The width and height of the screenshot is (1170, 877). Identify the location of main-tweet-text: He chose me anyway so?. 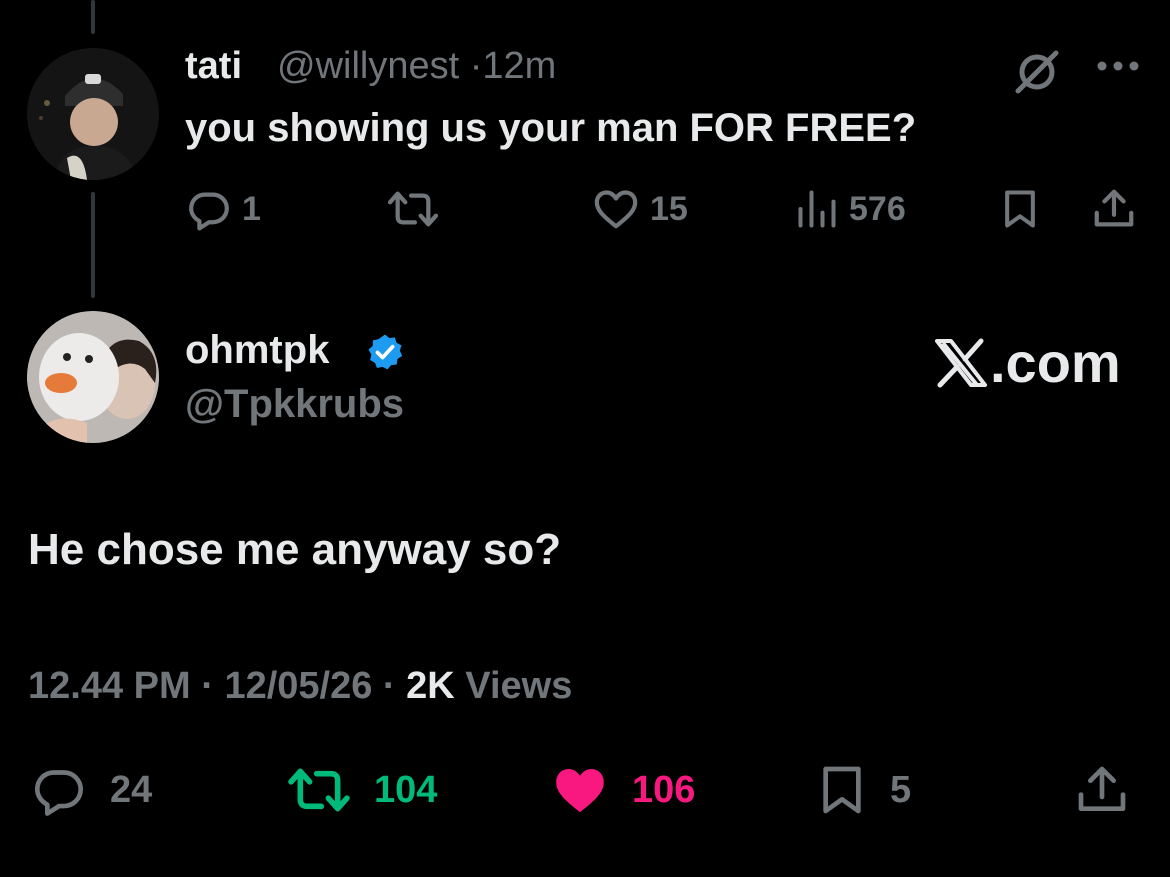
(295, 549).